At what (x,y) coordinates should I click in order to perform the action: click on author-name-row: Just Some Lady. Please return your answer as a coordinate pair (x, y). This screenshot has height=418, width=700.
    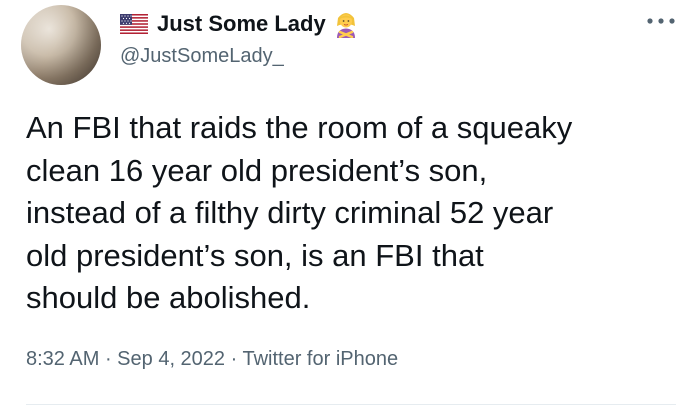
    Looking at the image, I should click on (239, 24).